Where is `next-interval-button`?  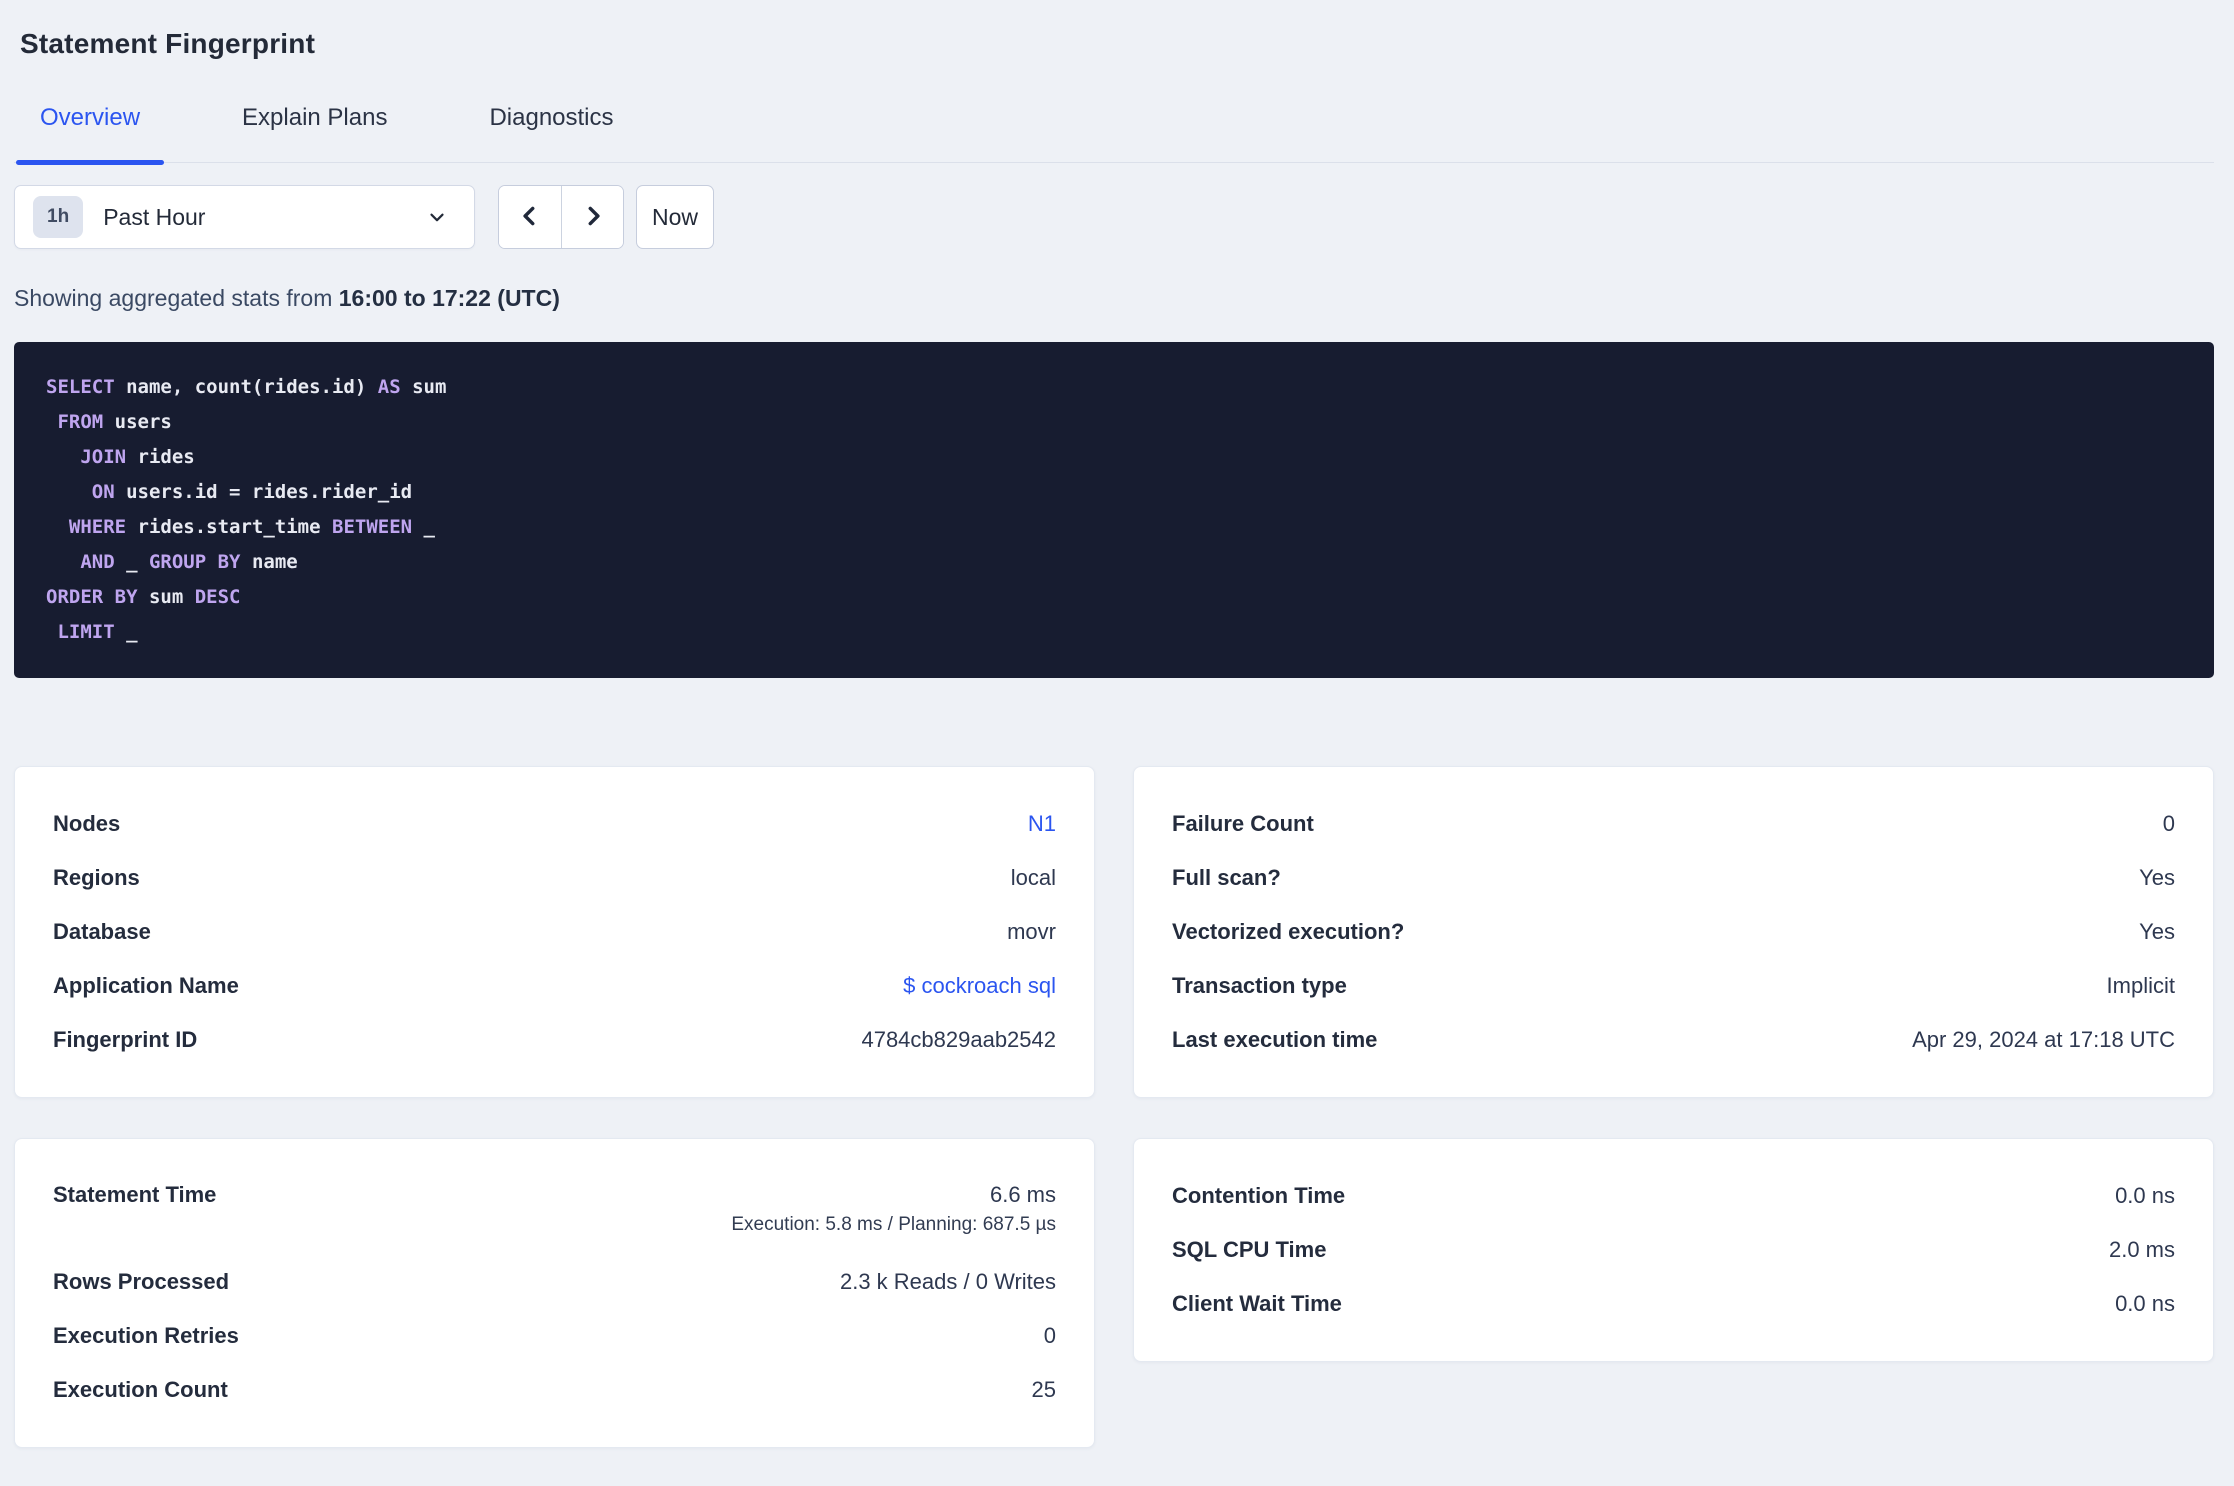
next-interval-button is located at coordinates (592, 217).